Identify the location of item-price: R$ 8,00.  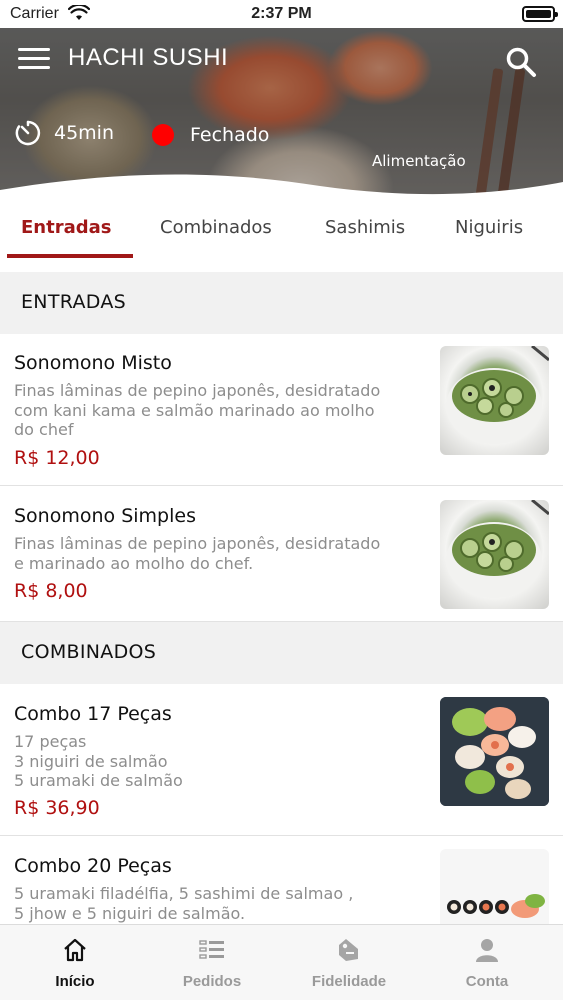
(51, 591).